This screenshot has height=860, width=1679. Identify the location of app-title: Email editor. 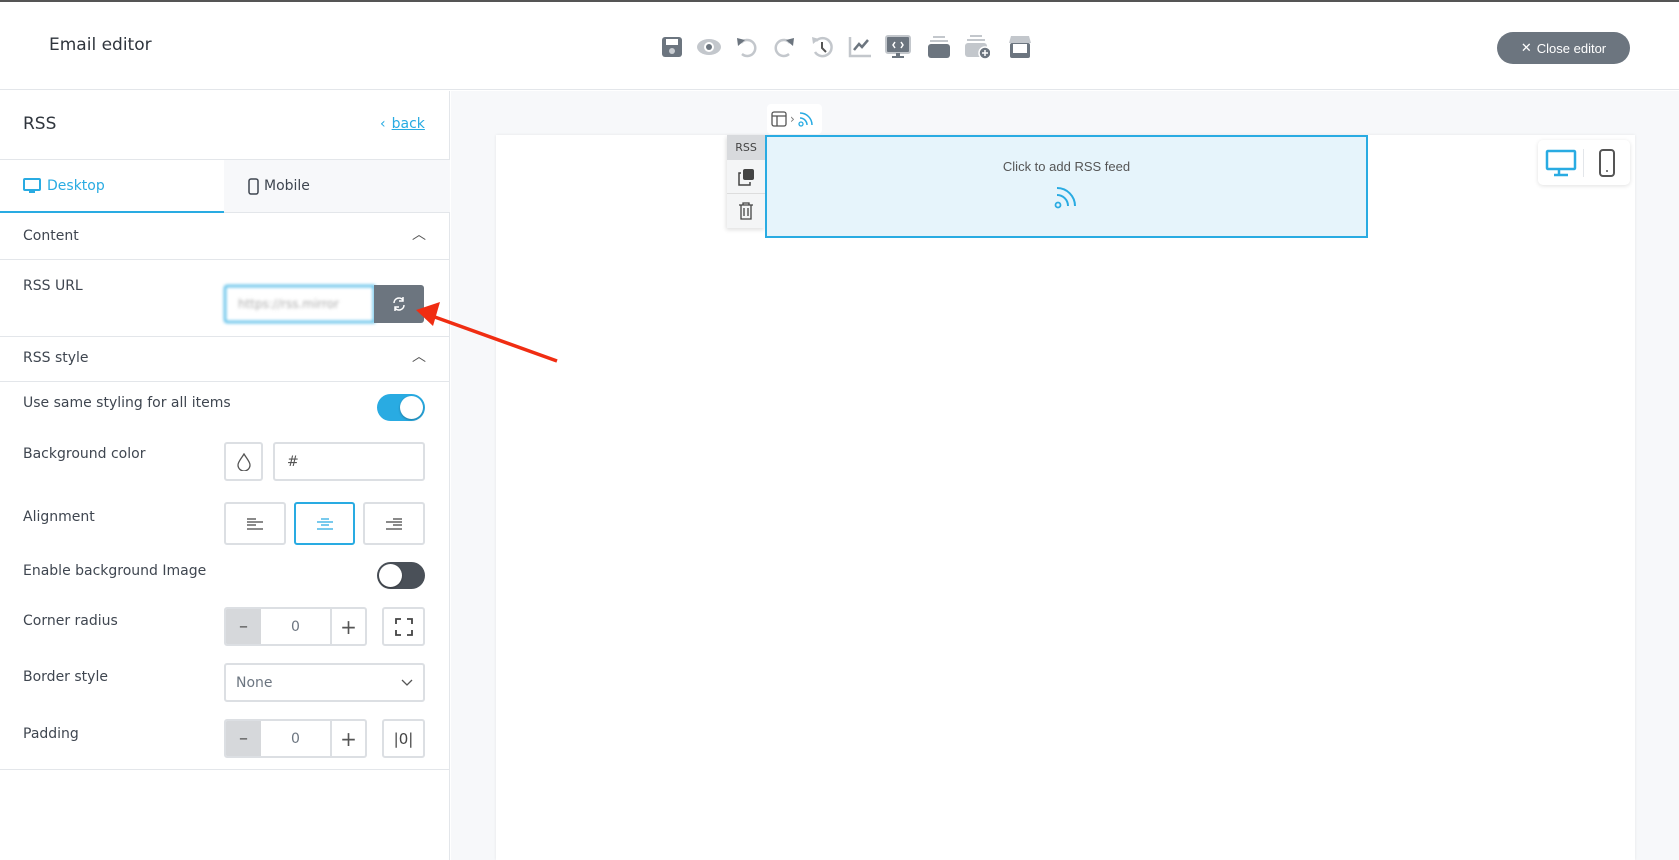
(100, 45).